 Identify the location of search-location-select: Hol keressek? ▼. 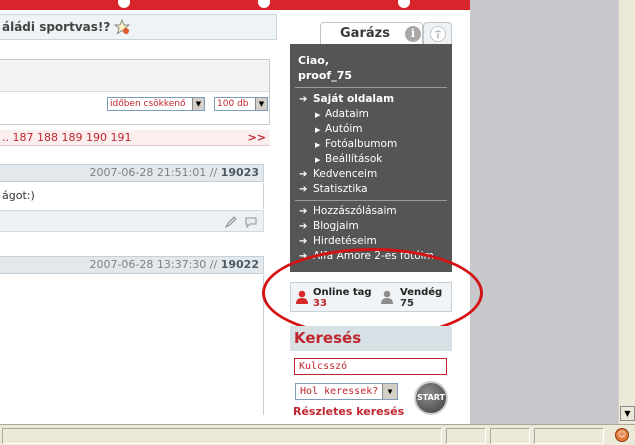
(346, 391).